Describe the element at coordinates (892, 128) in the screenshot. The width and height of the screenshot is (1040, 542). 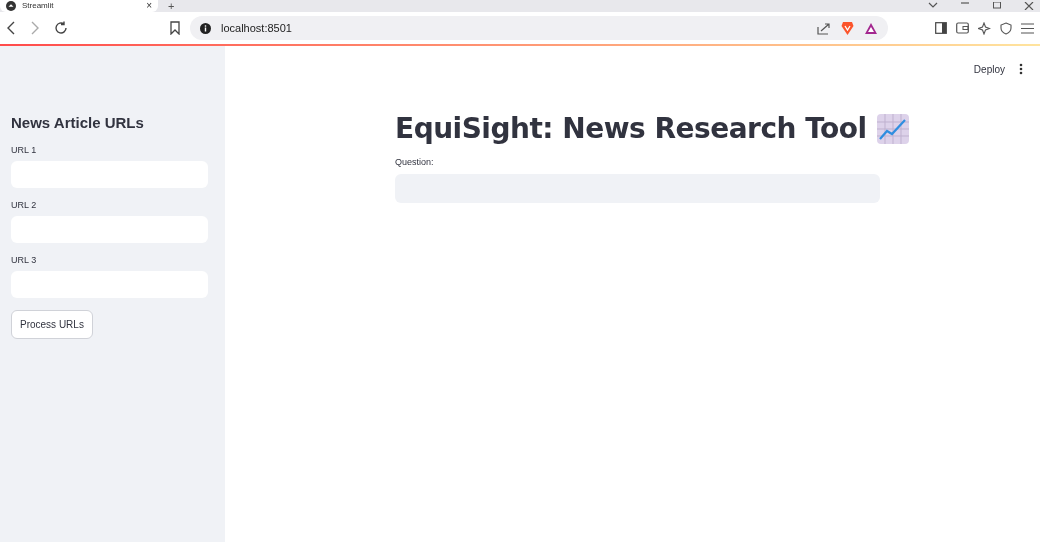
I see `chart-increasing-icon` at that location.